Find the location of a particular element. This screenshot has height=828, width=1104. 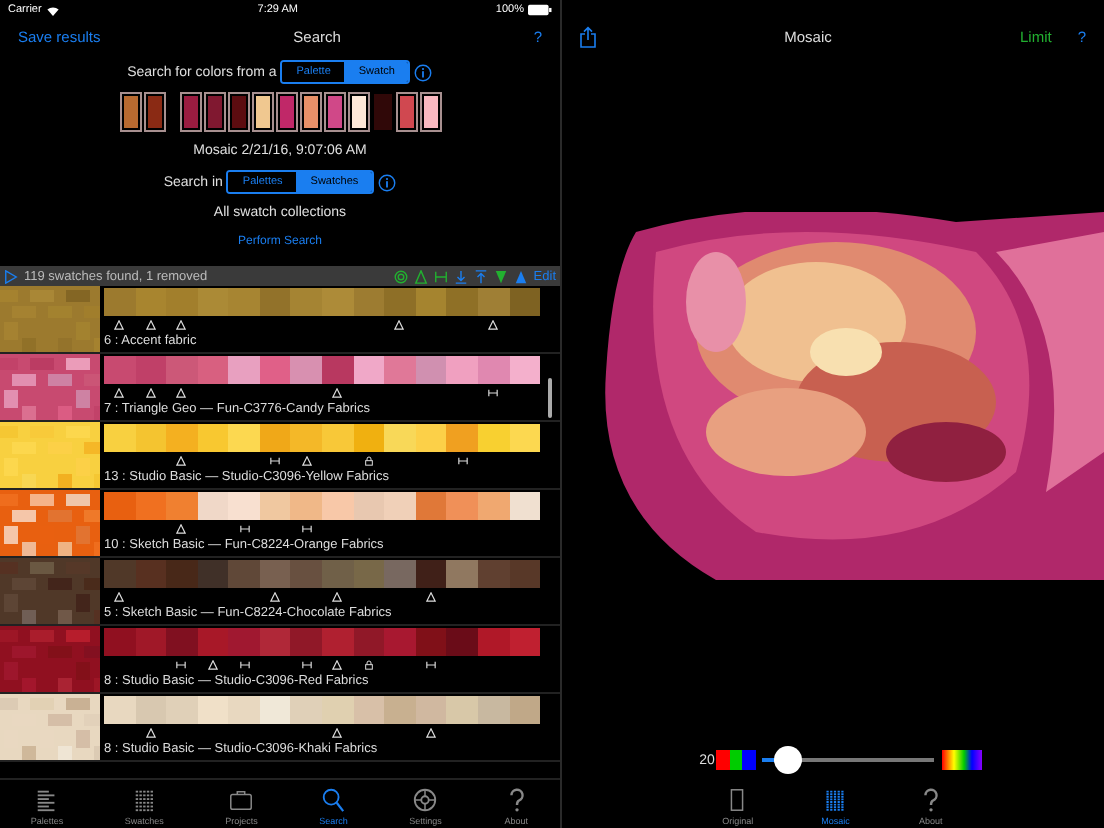

down-arrow-icon is located at coordinates (460, 276).